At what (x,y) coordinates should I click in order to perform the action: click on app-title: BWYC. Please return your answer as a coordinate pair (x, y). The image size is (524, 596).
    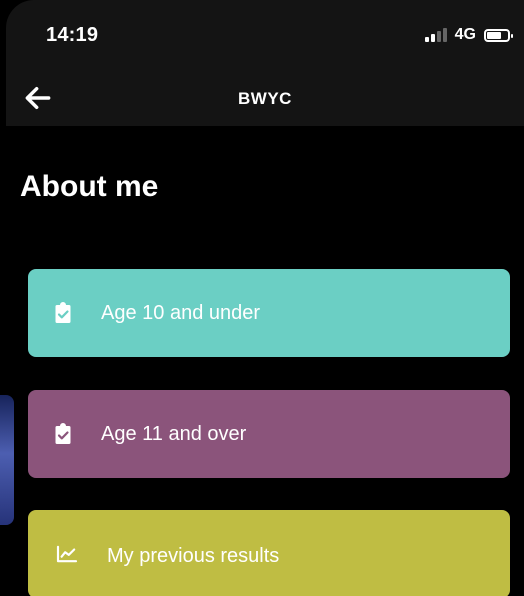
    Looking at the image, I should click on (265, 98).